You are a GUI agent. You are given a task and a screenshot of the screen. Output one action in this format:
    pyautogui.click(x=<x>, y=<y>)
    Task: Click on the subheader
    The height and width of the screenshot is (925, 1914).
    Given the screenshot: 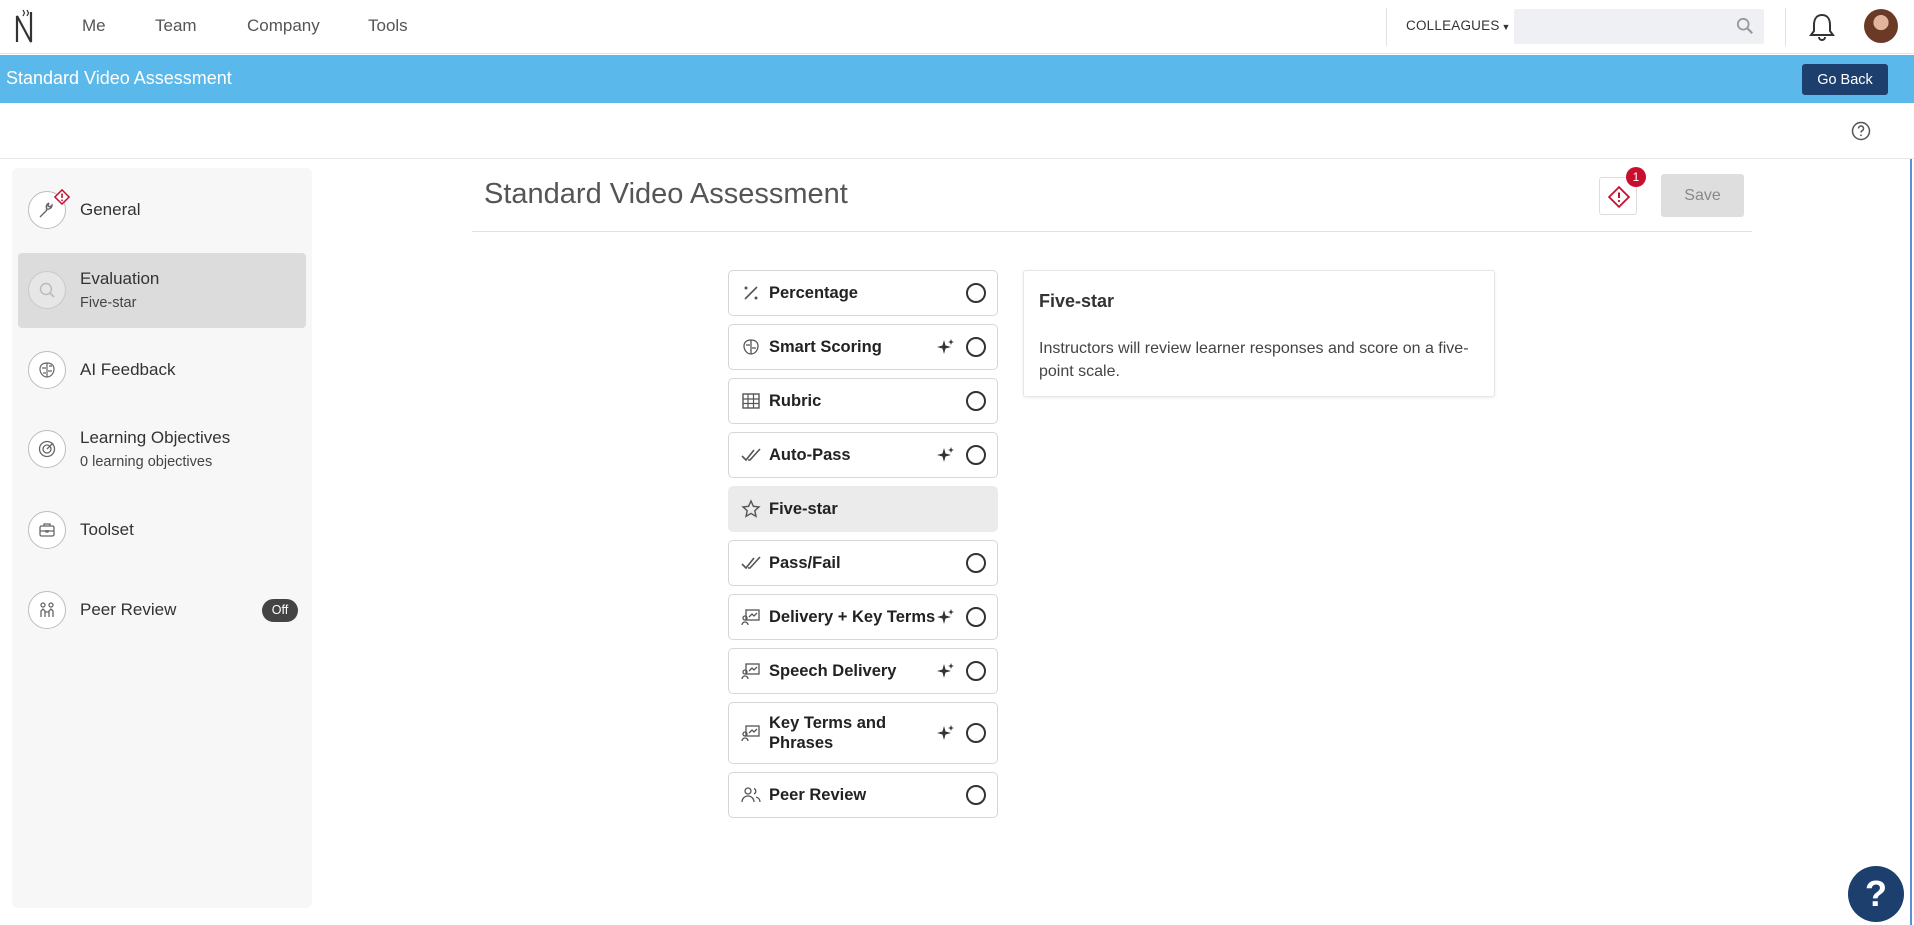 What is the action you would take?
    pyautogui.click(x=957, y=131)
    